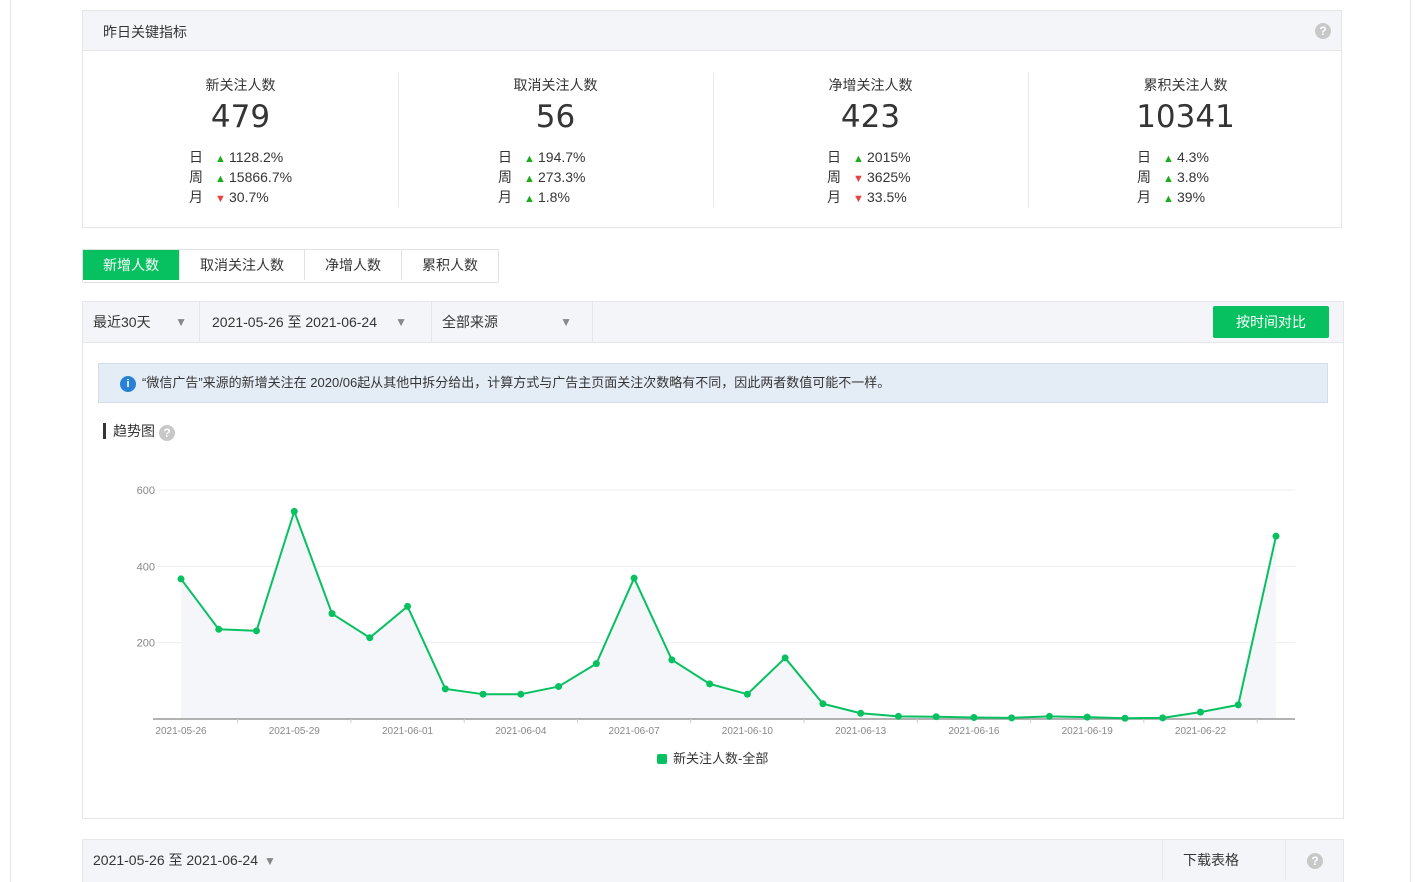  Describe the element at coordinates (240, 85) in the screenshot. I see `metric-name: 新关注人数` at that location.